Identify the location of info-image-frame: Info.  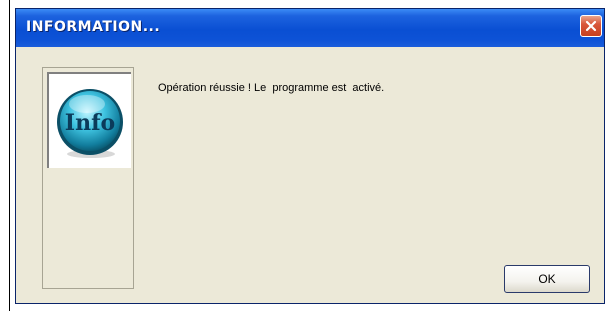
(89, 120).